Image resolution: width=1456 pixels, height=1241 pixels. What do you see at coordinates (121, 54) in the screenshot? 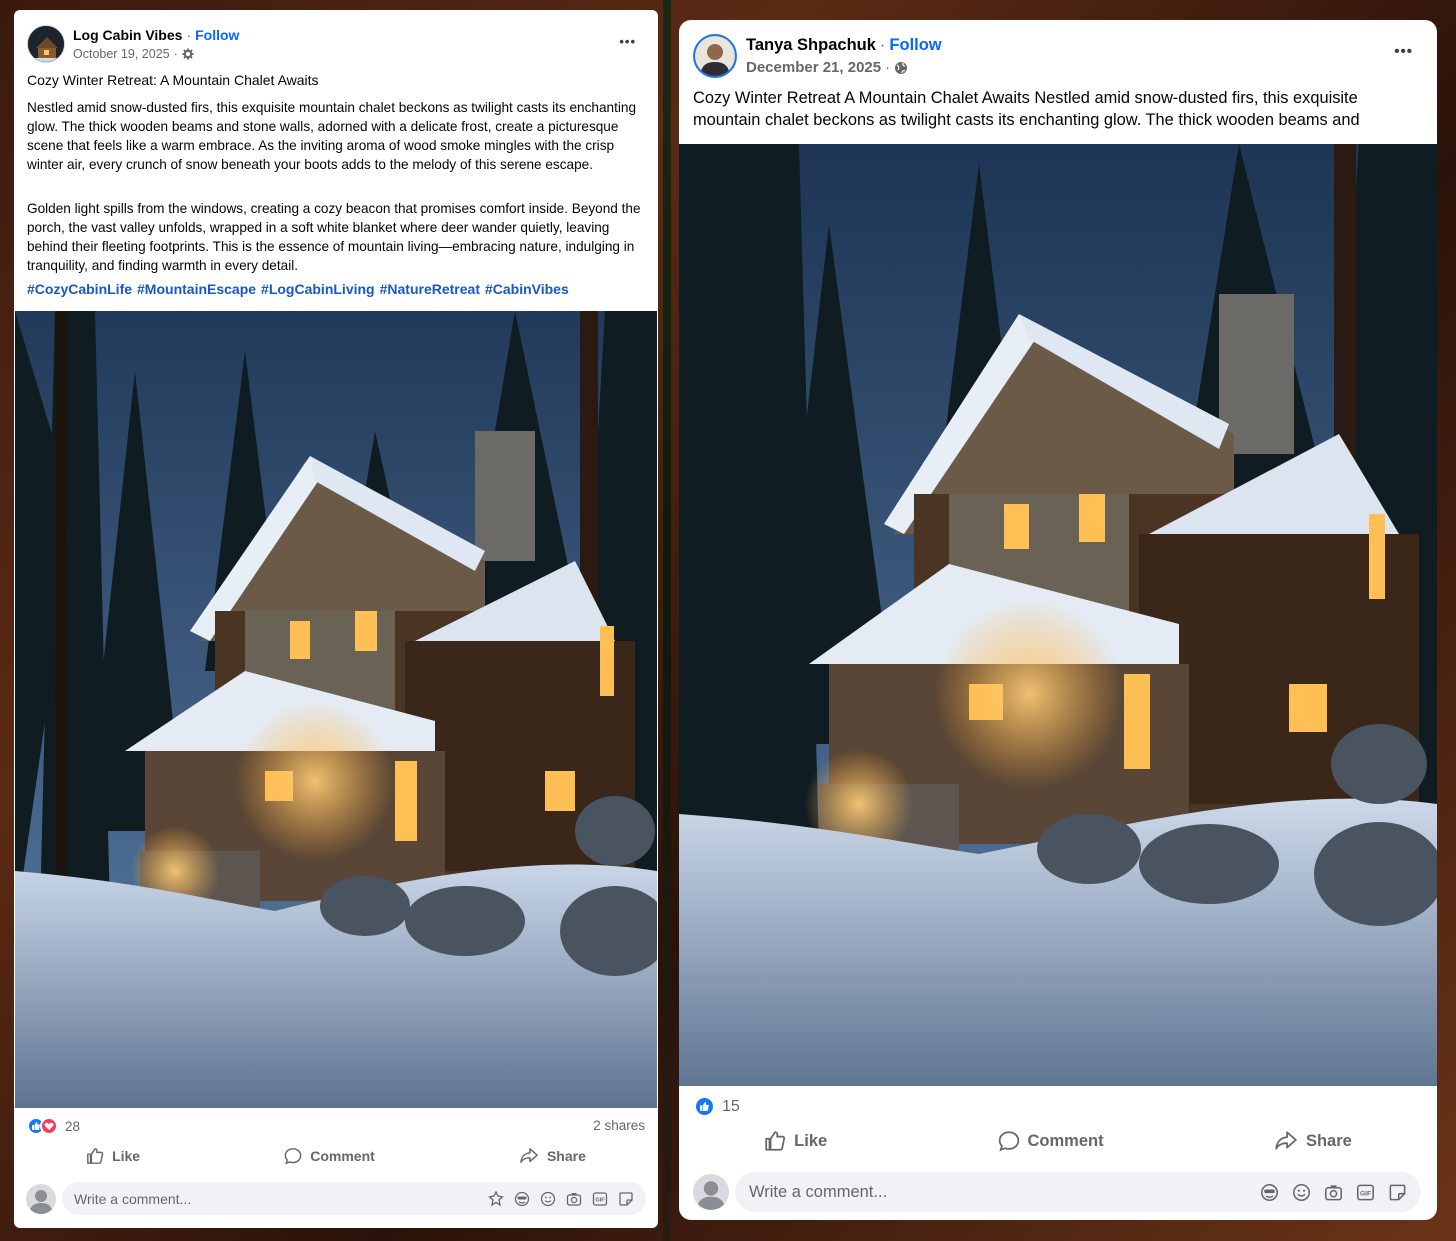
I see `post-date: October 19, 2025` at bounding box center [121, 54].